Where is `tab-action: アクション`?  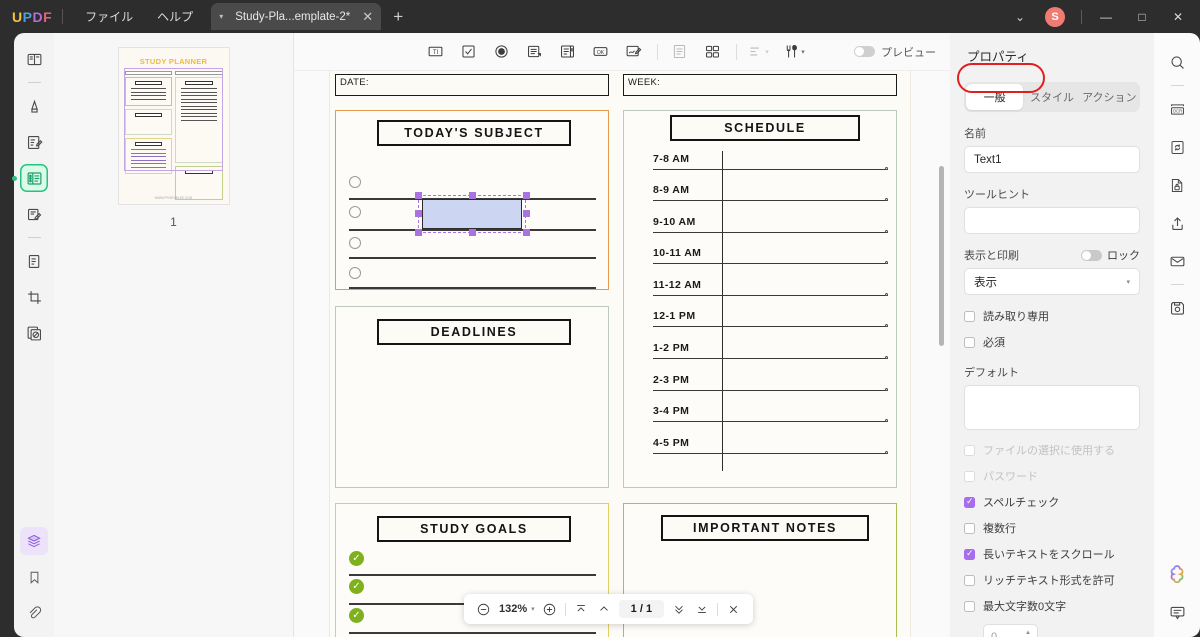 tab-action: アクション is located at coordinates (1109, 97).